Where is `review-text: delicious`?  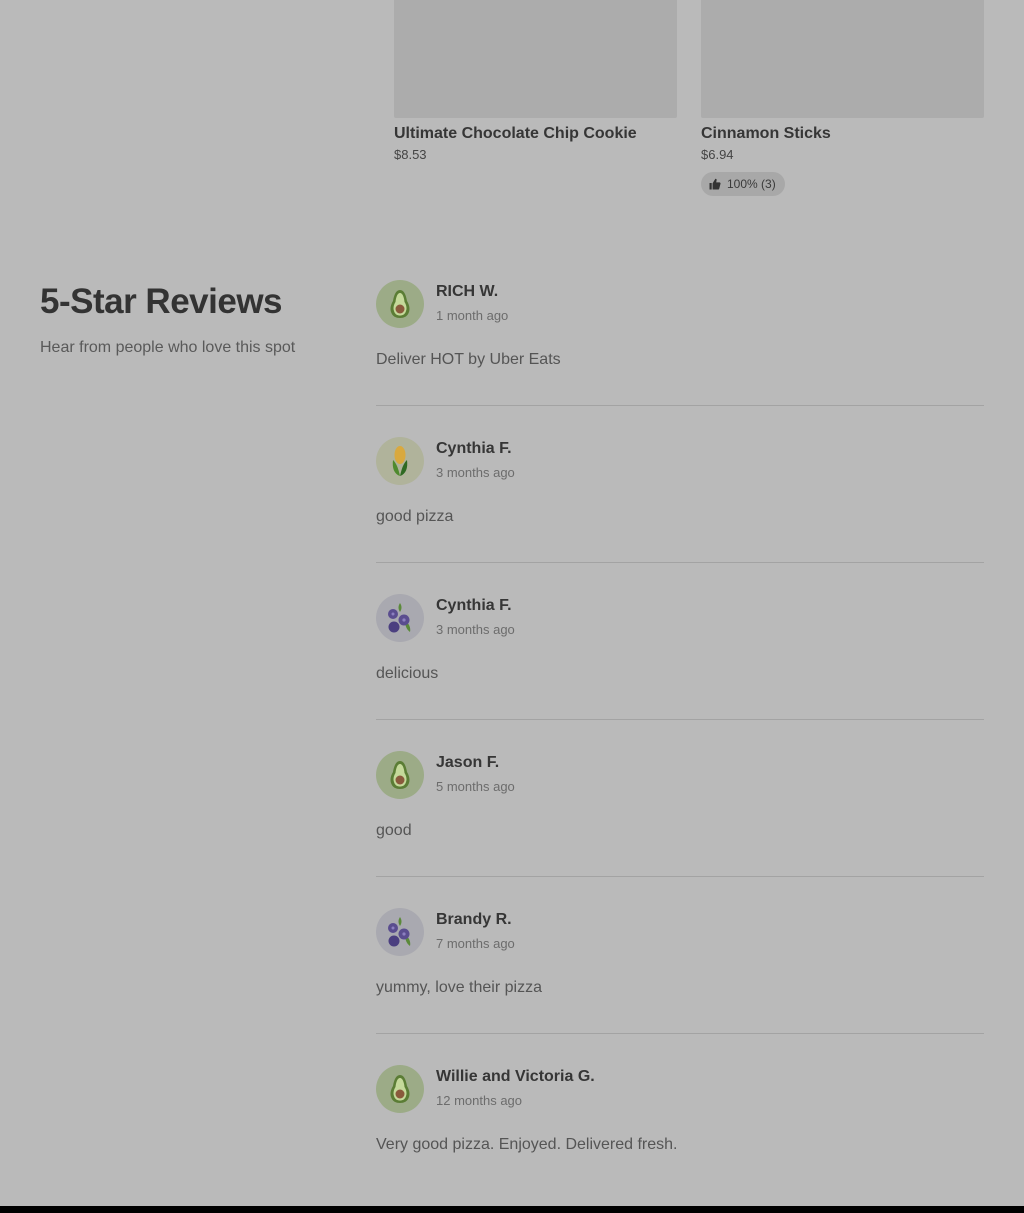
review-text: delicious is located at coordinates (407, 673).